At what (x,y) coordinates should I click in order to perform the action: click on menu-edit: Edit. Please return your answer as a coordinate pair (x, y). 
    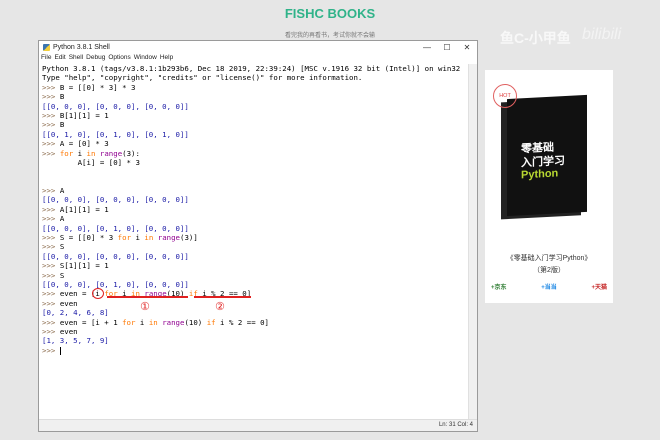
    Looking at the image, I should click on (59, 58).